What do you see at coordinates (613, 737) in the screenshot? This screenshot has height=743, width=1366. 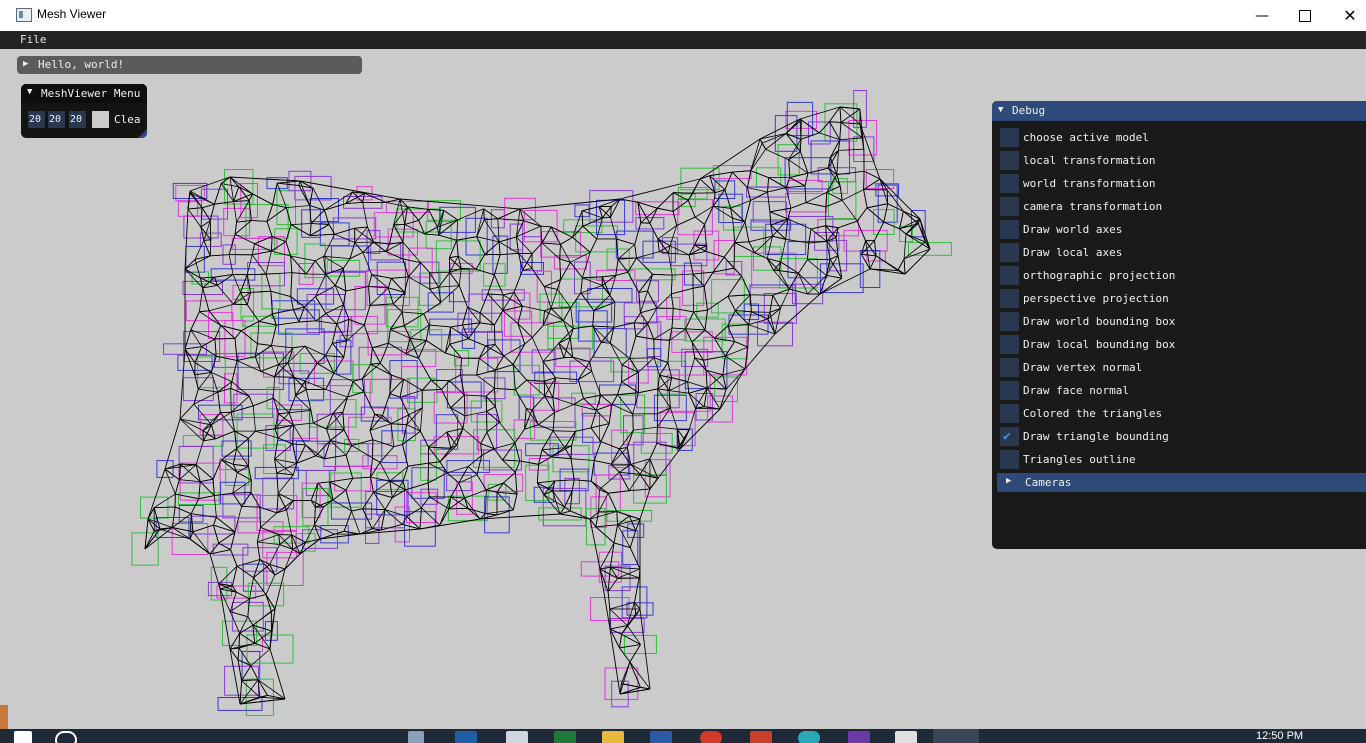 I see `folder-icon` at bounding box center [613, 737].